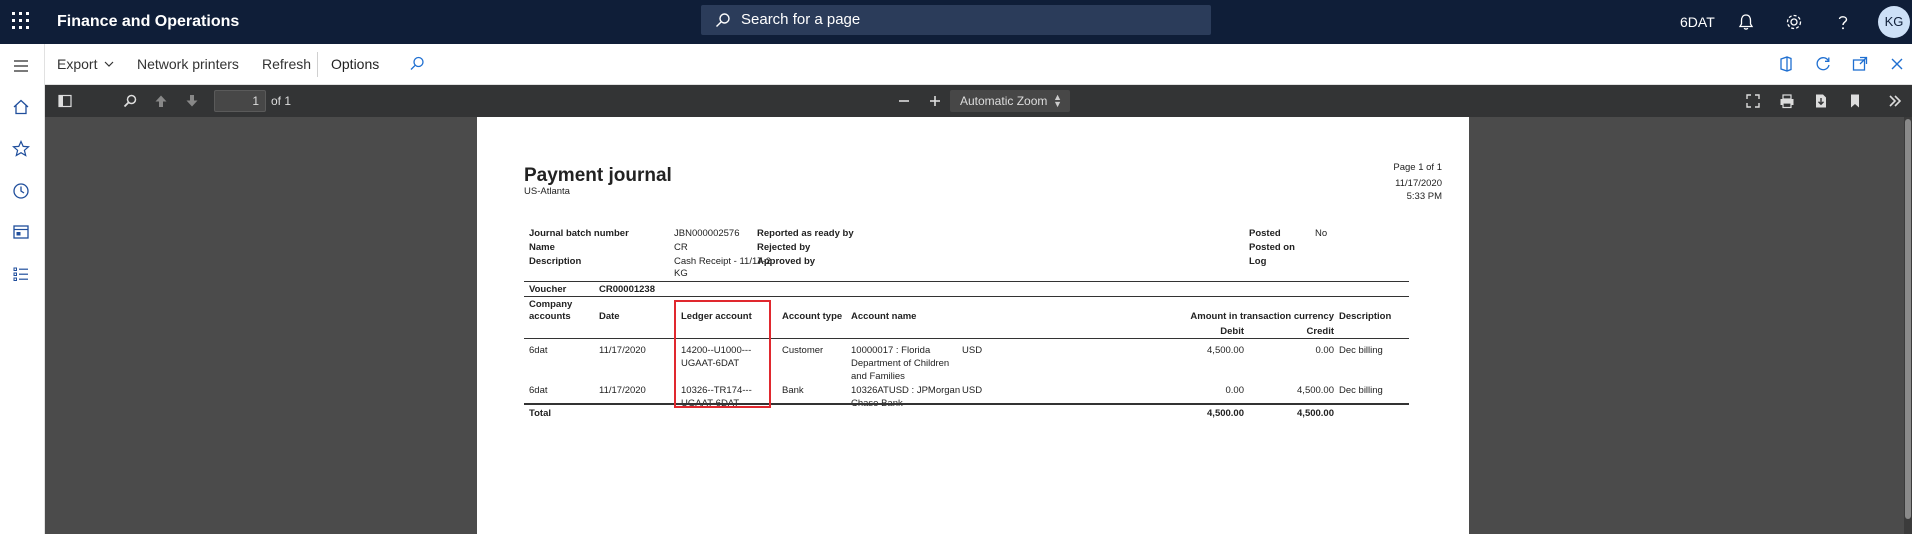 This screenshot has width=1912, height=534. I want to click on close-icon, so click(1897, 64).